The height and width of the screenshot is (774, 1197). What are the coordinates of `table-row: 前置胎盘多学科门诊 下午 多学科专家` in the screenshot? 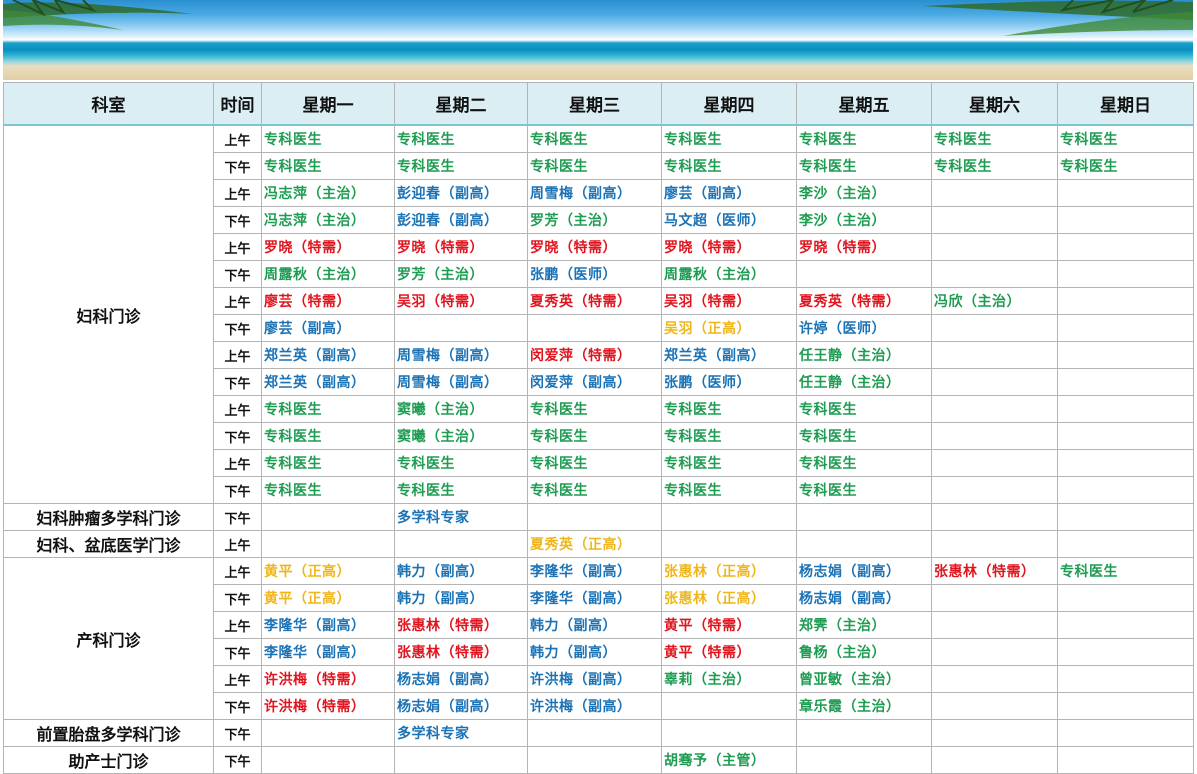 It's located at (598, 733).